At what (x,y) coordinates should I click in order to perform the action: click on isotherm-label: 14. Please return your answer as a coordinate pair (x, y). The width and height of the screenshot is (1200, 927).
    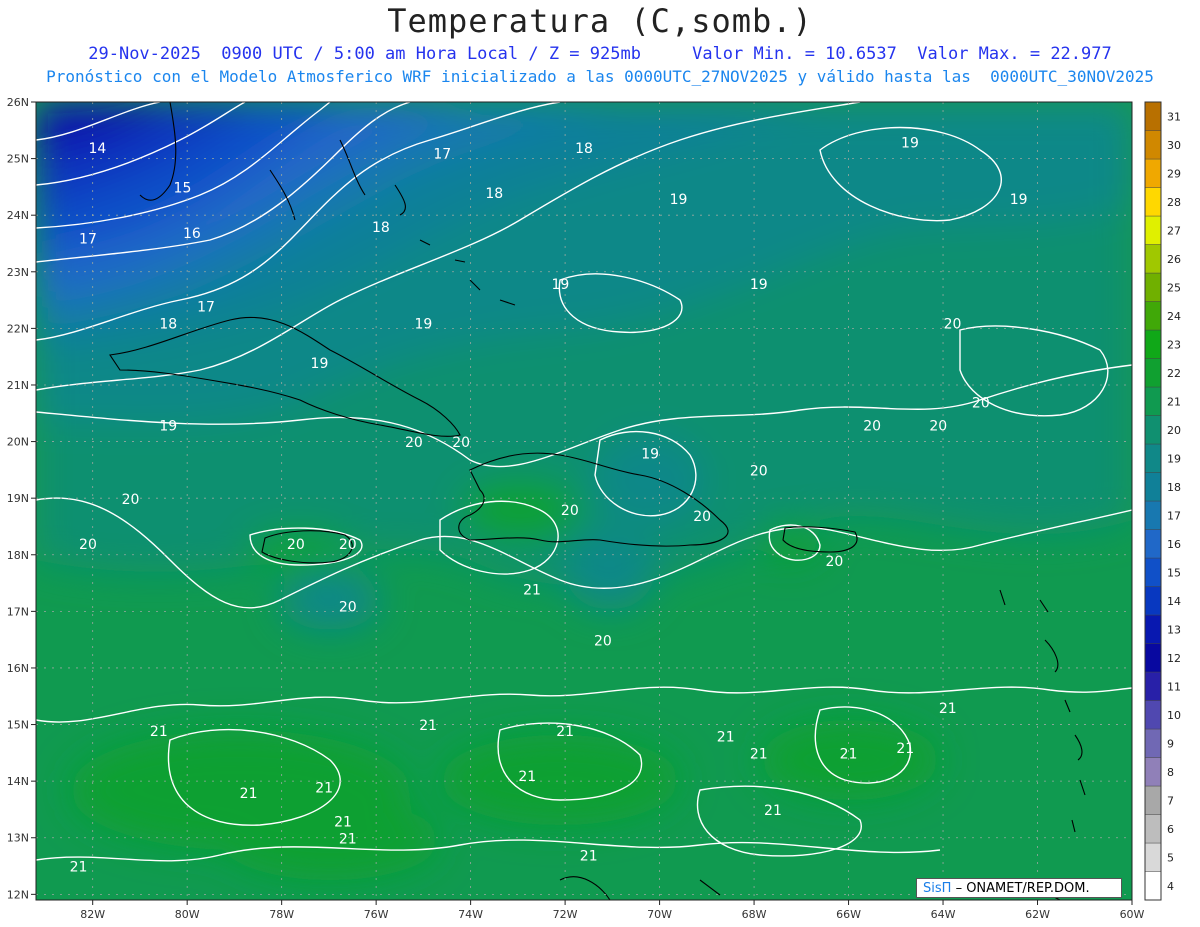
    Looking at the image, I should click on (97, 149).